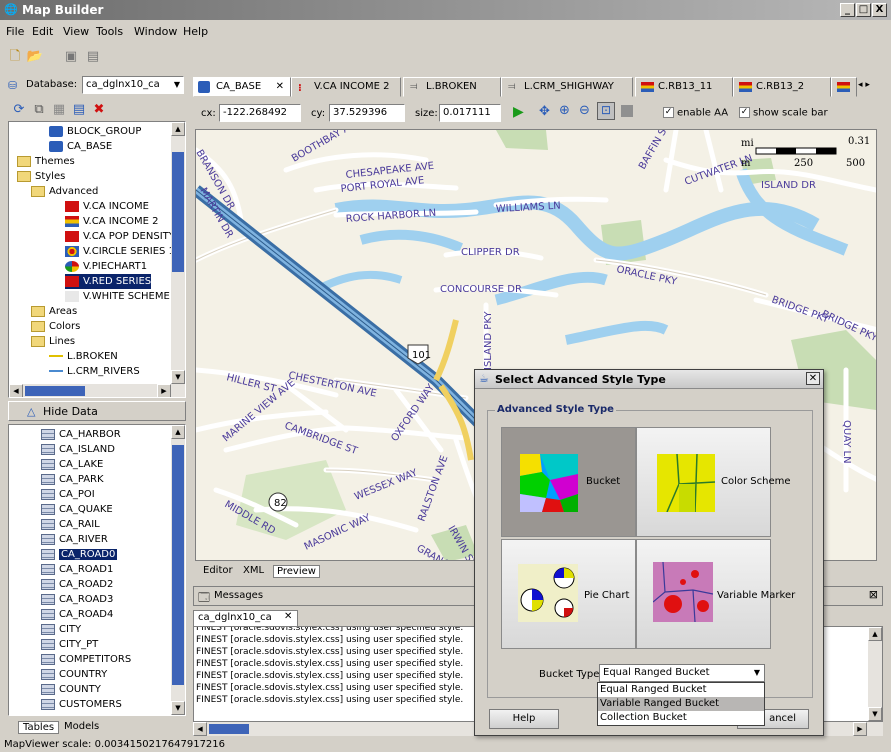 The image size is (891, 752). Describe the element at coordinates (19, 110) in the screenshot. I see `refresh-icon: ⟳` at that location.